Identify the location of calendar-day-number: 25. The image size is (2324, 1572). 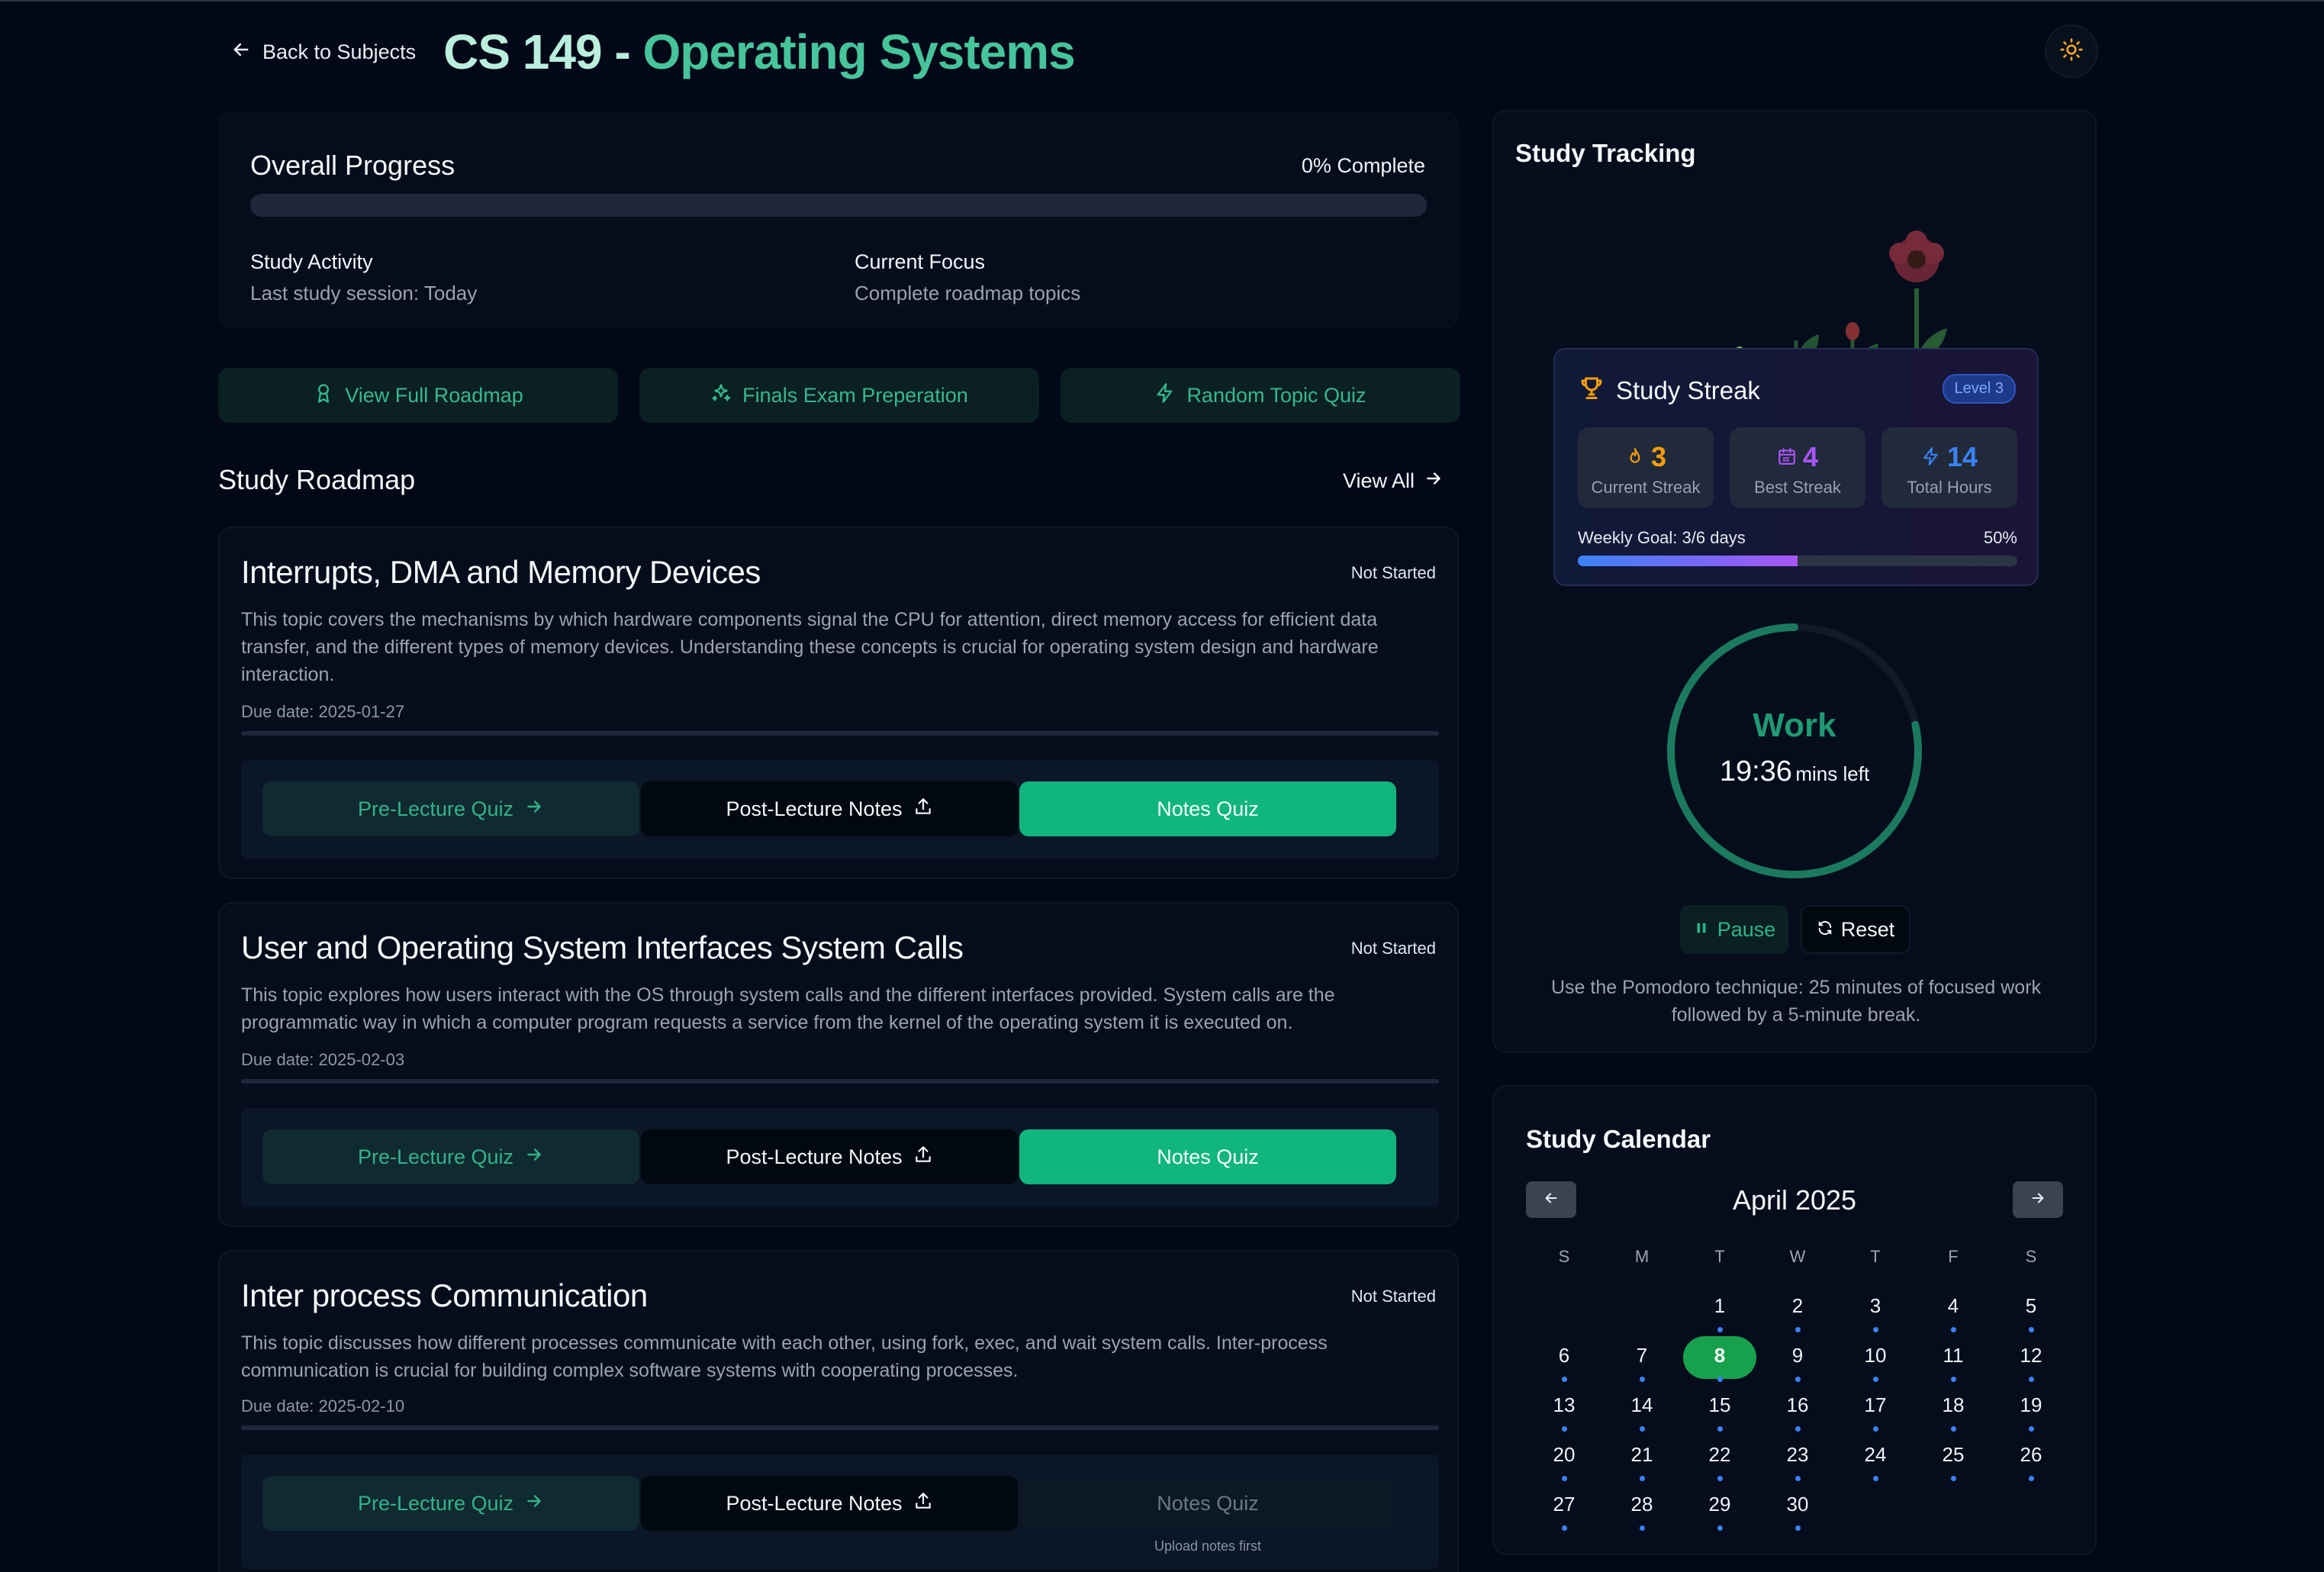
(1953, 1454).